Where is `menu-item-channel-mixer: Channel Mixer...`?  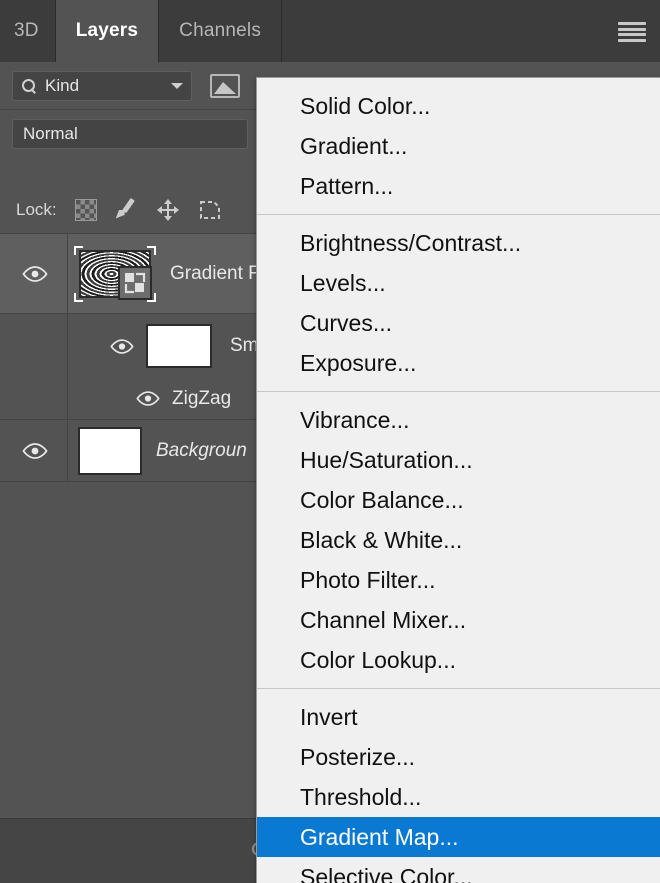
menu-item-channel-mixer: Channel Mixer... is located at coordinates (458, 620).